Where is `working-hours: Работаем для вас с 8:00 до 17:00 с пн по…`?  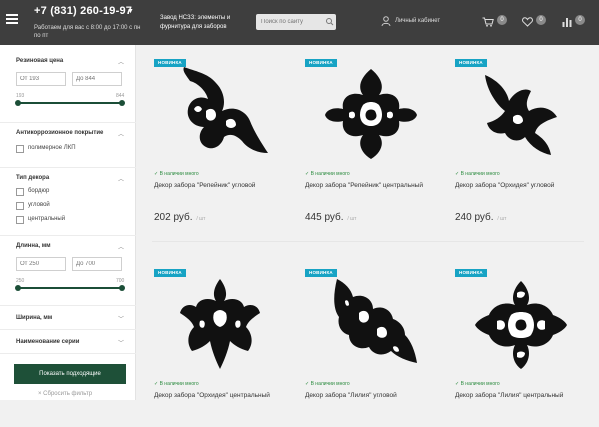 working-hours: Работаем для вас с 8:00 до 17:00 с пн по… is located at coordinates (87, 32).